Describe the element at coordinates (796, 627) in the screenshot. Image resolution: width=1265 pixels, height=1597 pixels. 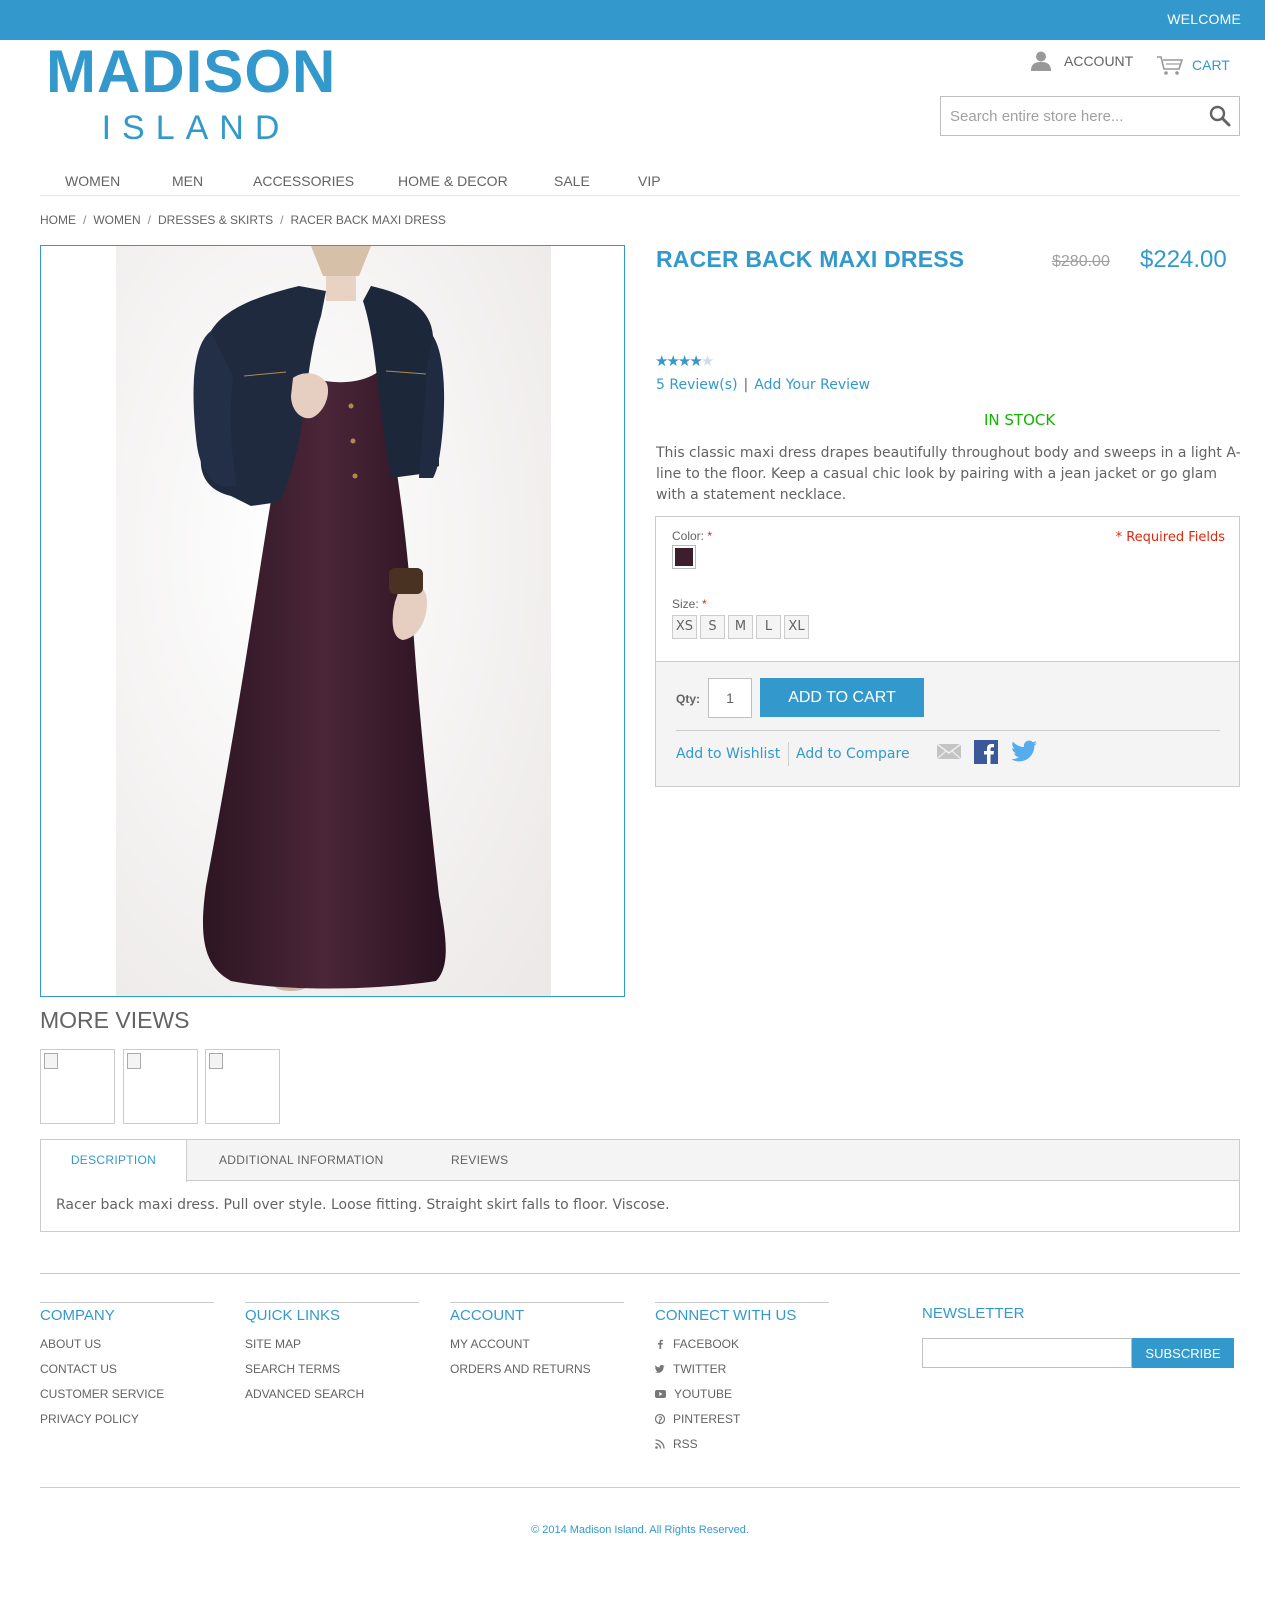
I see `size-swatch-xl: XL` at that location.